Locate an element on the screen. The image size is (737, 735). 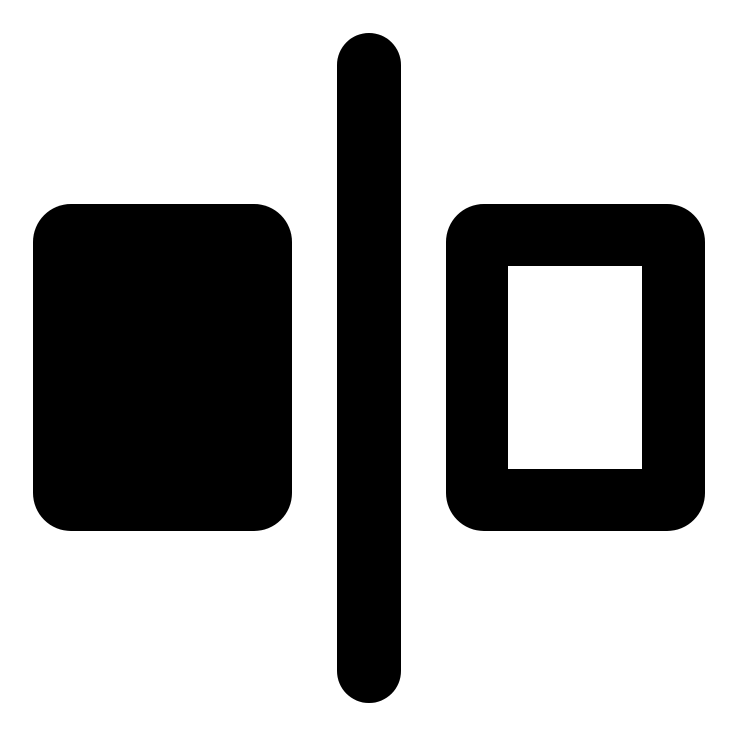
center-divider-line is located at coordinates (369, 368).